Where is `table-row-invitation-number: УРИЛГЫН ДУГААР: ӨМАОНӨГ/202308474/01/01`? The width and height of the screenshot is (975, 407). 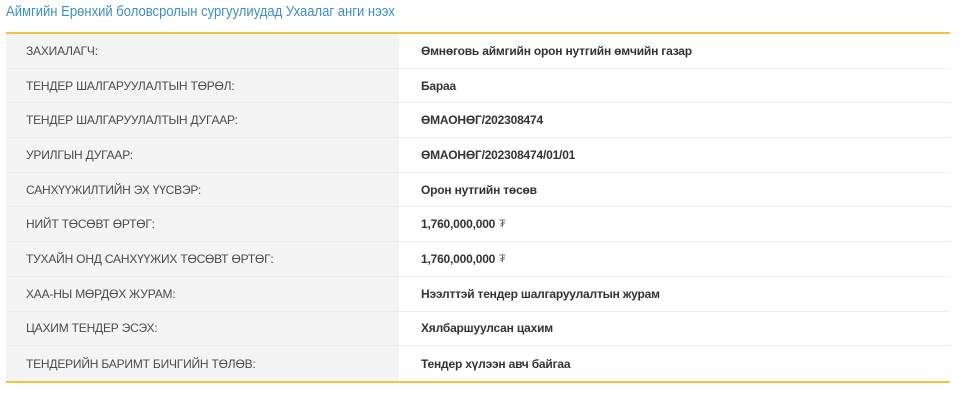
table-row-invitation-number: УРИЛГЫН ДУГААР: ӨМАОНӨГ/202308474/01/01 is located at coordinates (478, 155).